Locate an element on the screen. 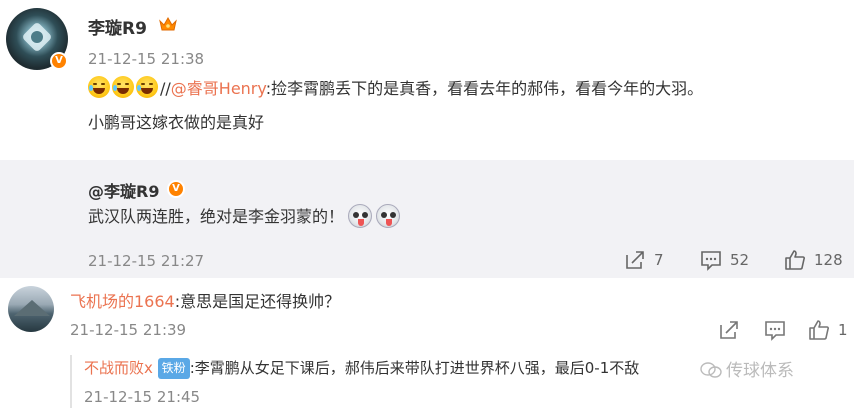 This screenshot has height=408, width=854. share-count: 7 is located at coordinates (659, 260).